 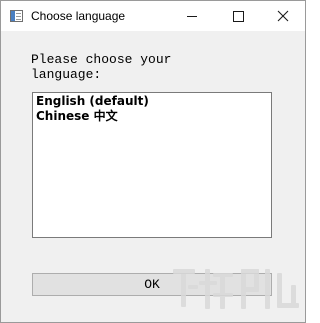 I want to click on minimize-icon, so click(x=192, y=16).